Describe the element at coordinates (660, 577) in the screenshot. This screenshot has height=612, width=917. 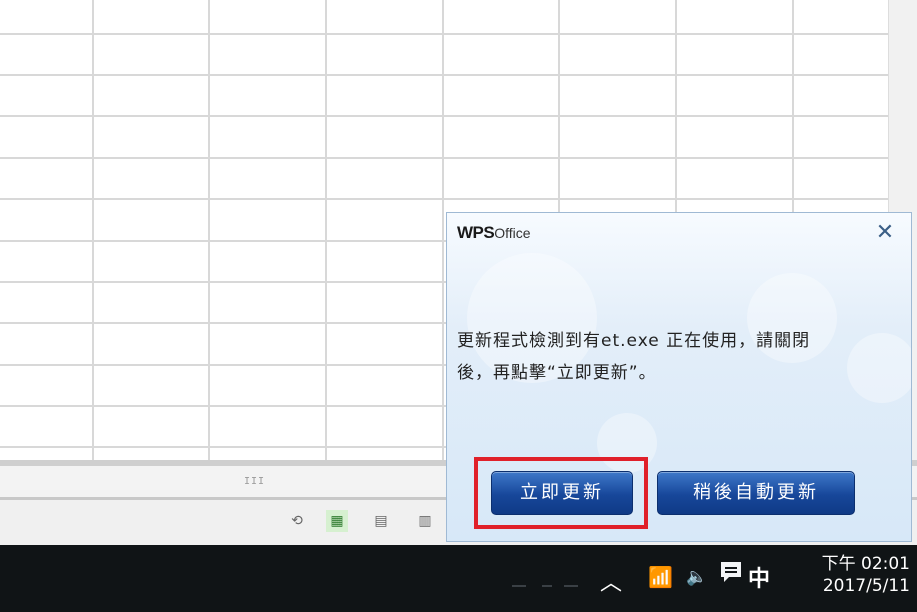
I see `wifi-icon: 📶` at that location.